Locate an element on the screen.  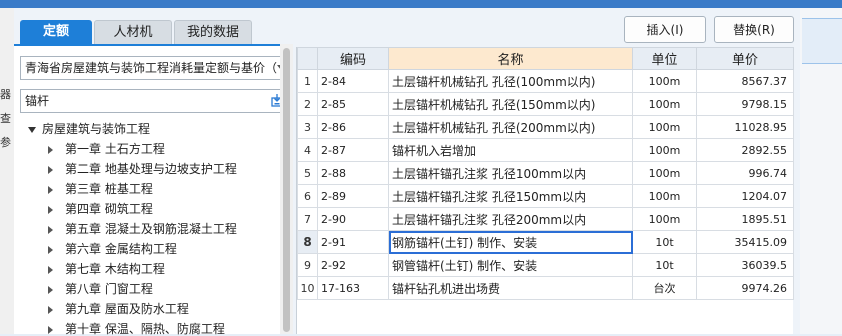
tree-chapter-node: 第十章 保温、隔热、防腐工程 is located at coordinates (136, 327).